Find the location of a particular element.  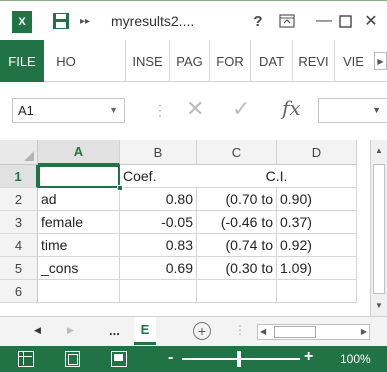

tab-page-layout: PAG is located at coordinates (189, 61).